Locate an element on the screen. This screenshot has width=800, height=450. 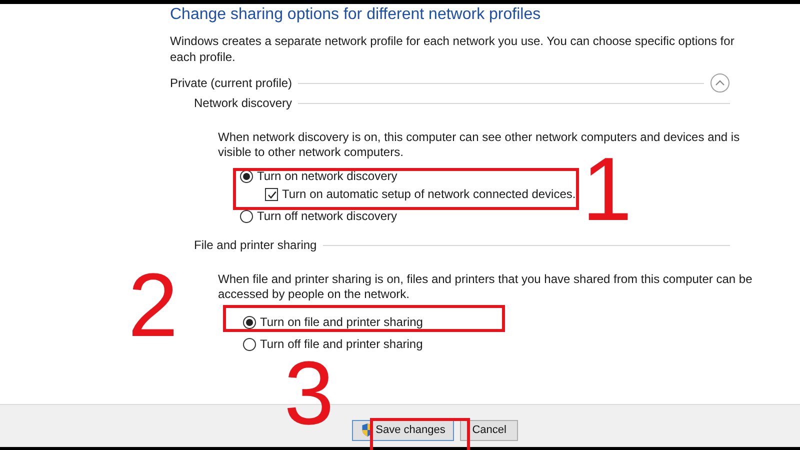
section-heading: Network discovery is located at coordinates (243, 103).